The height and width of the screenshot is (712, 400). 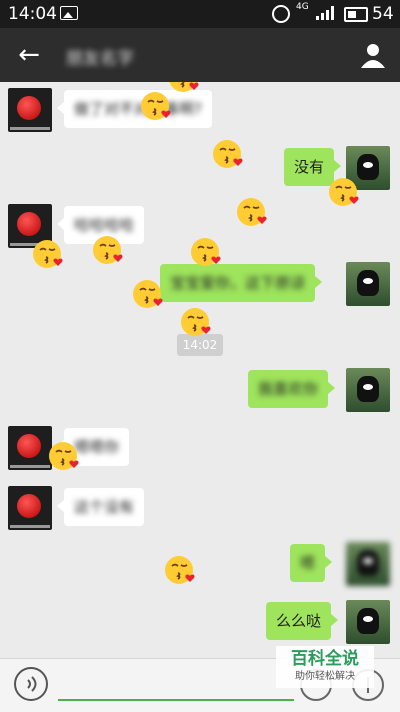 I want to click on voice-waves-icon, so click(x=32, y=684).